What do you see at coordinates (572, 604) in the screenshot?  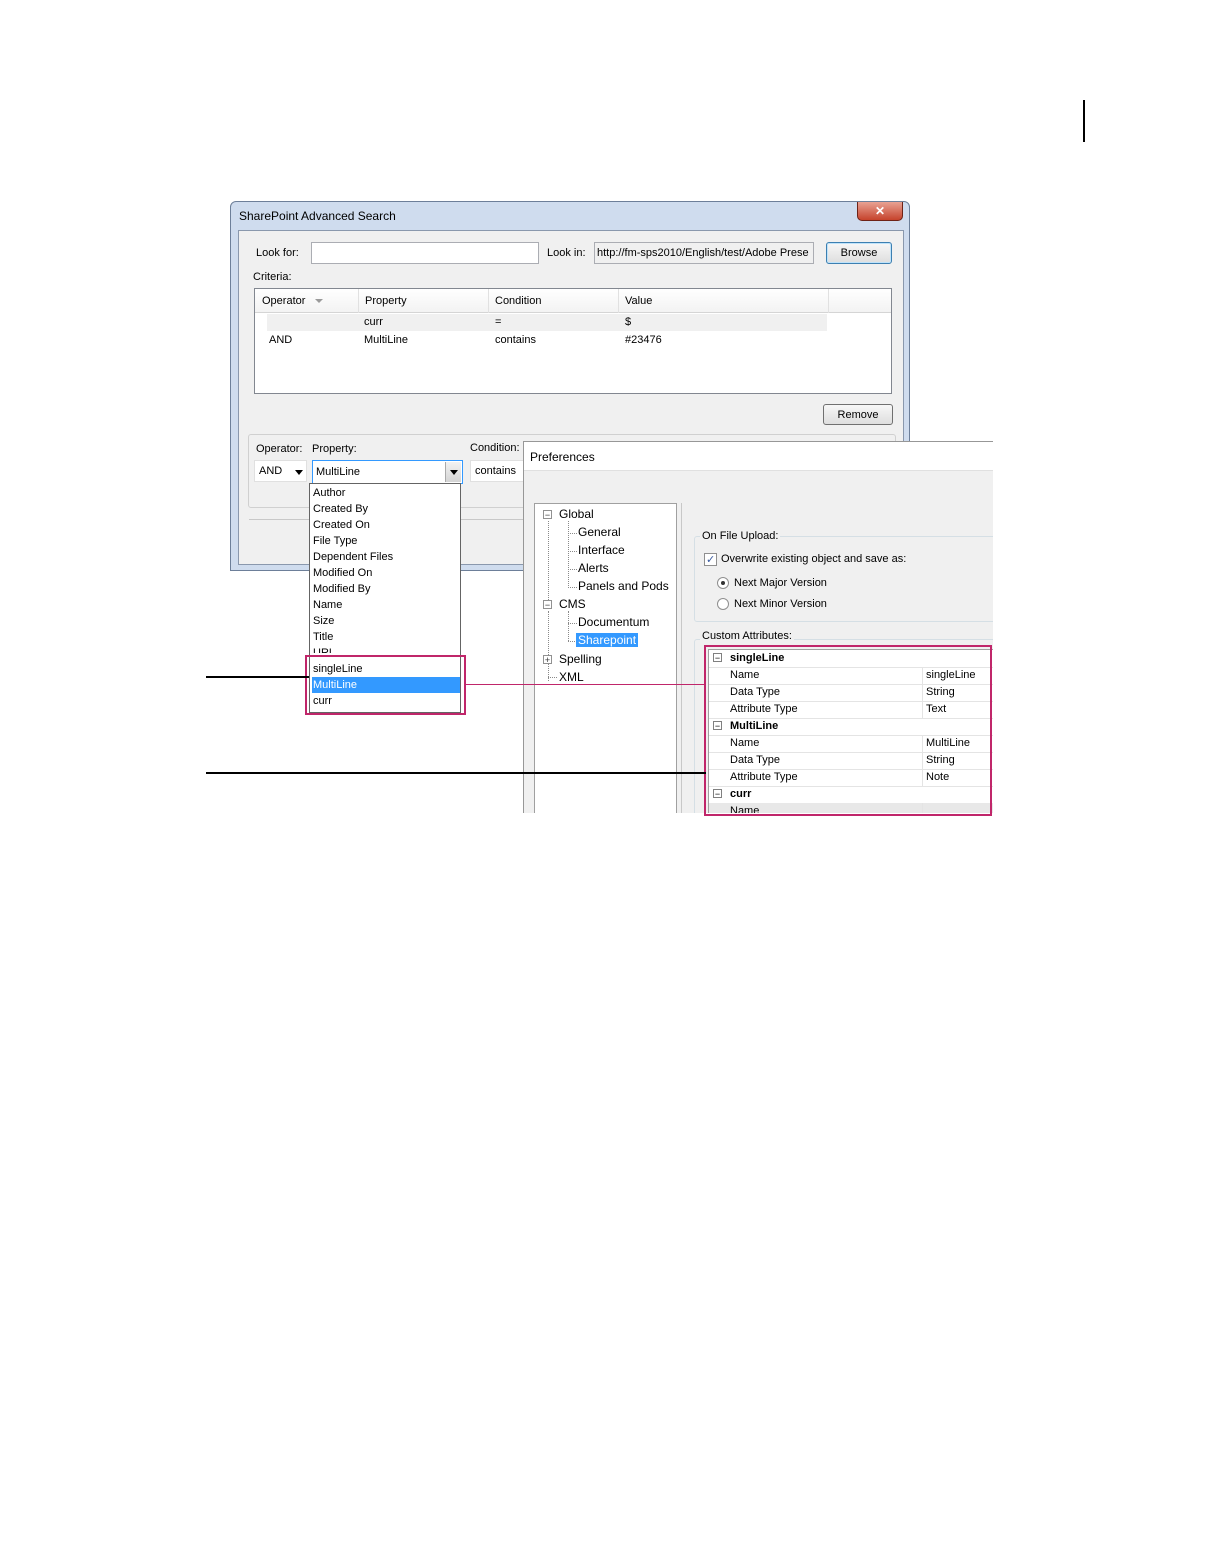 I see `tree-item-cms: CMS` at bounding box center [572, 604].